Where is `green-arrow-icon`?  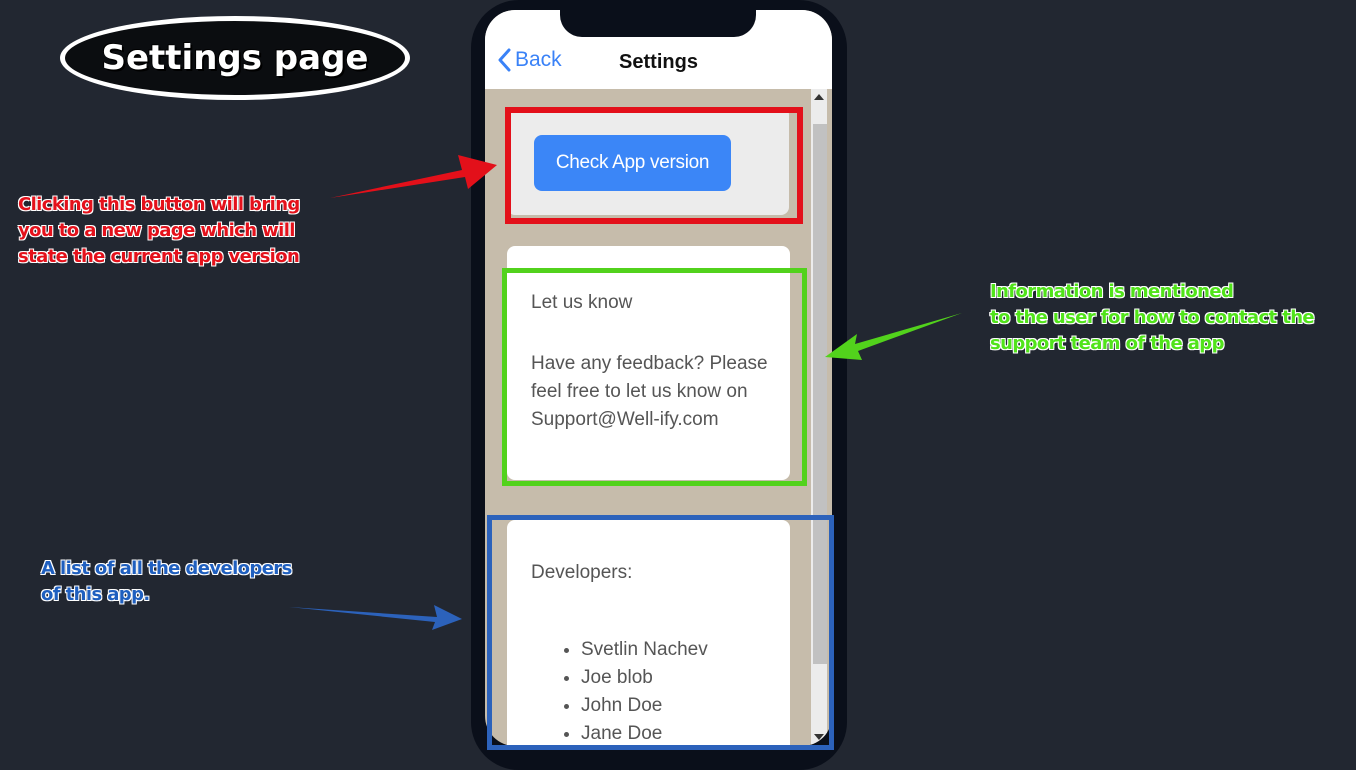
green-arrow-icon is located at coordinates (893, 336).